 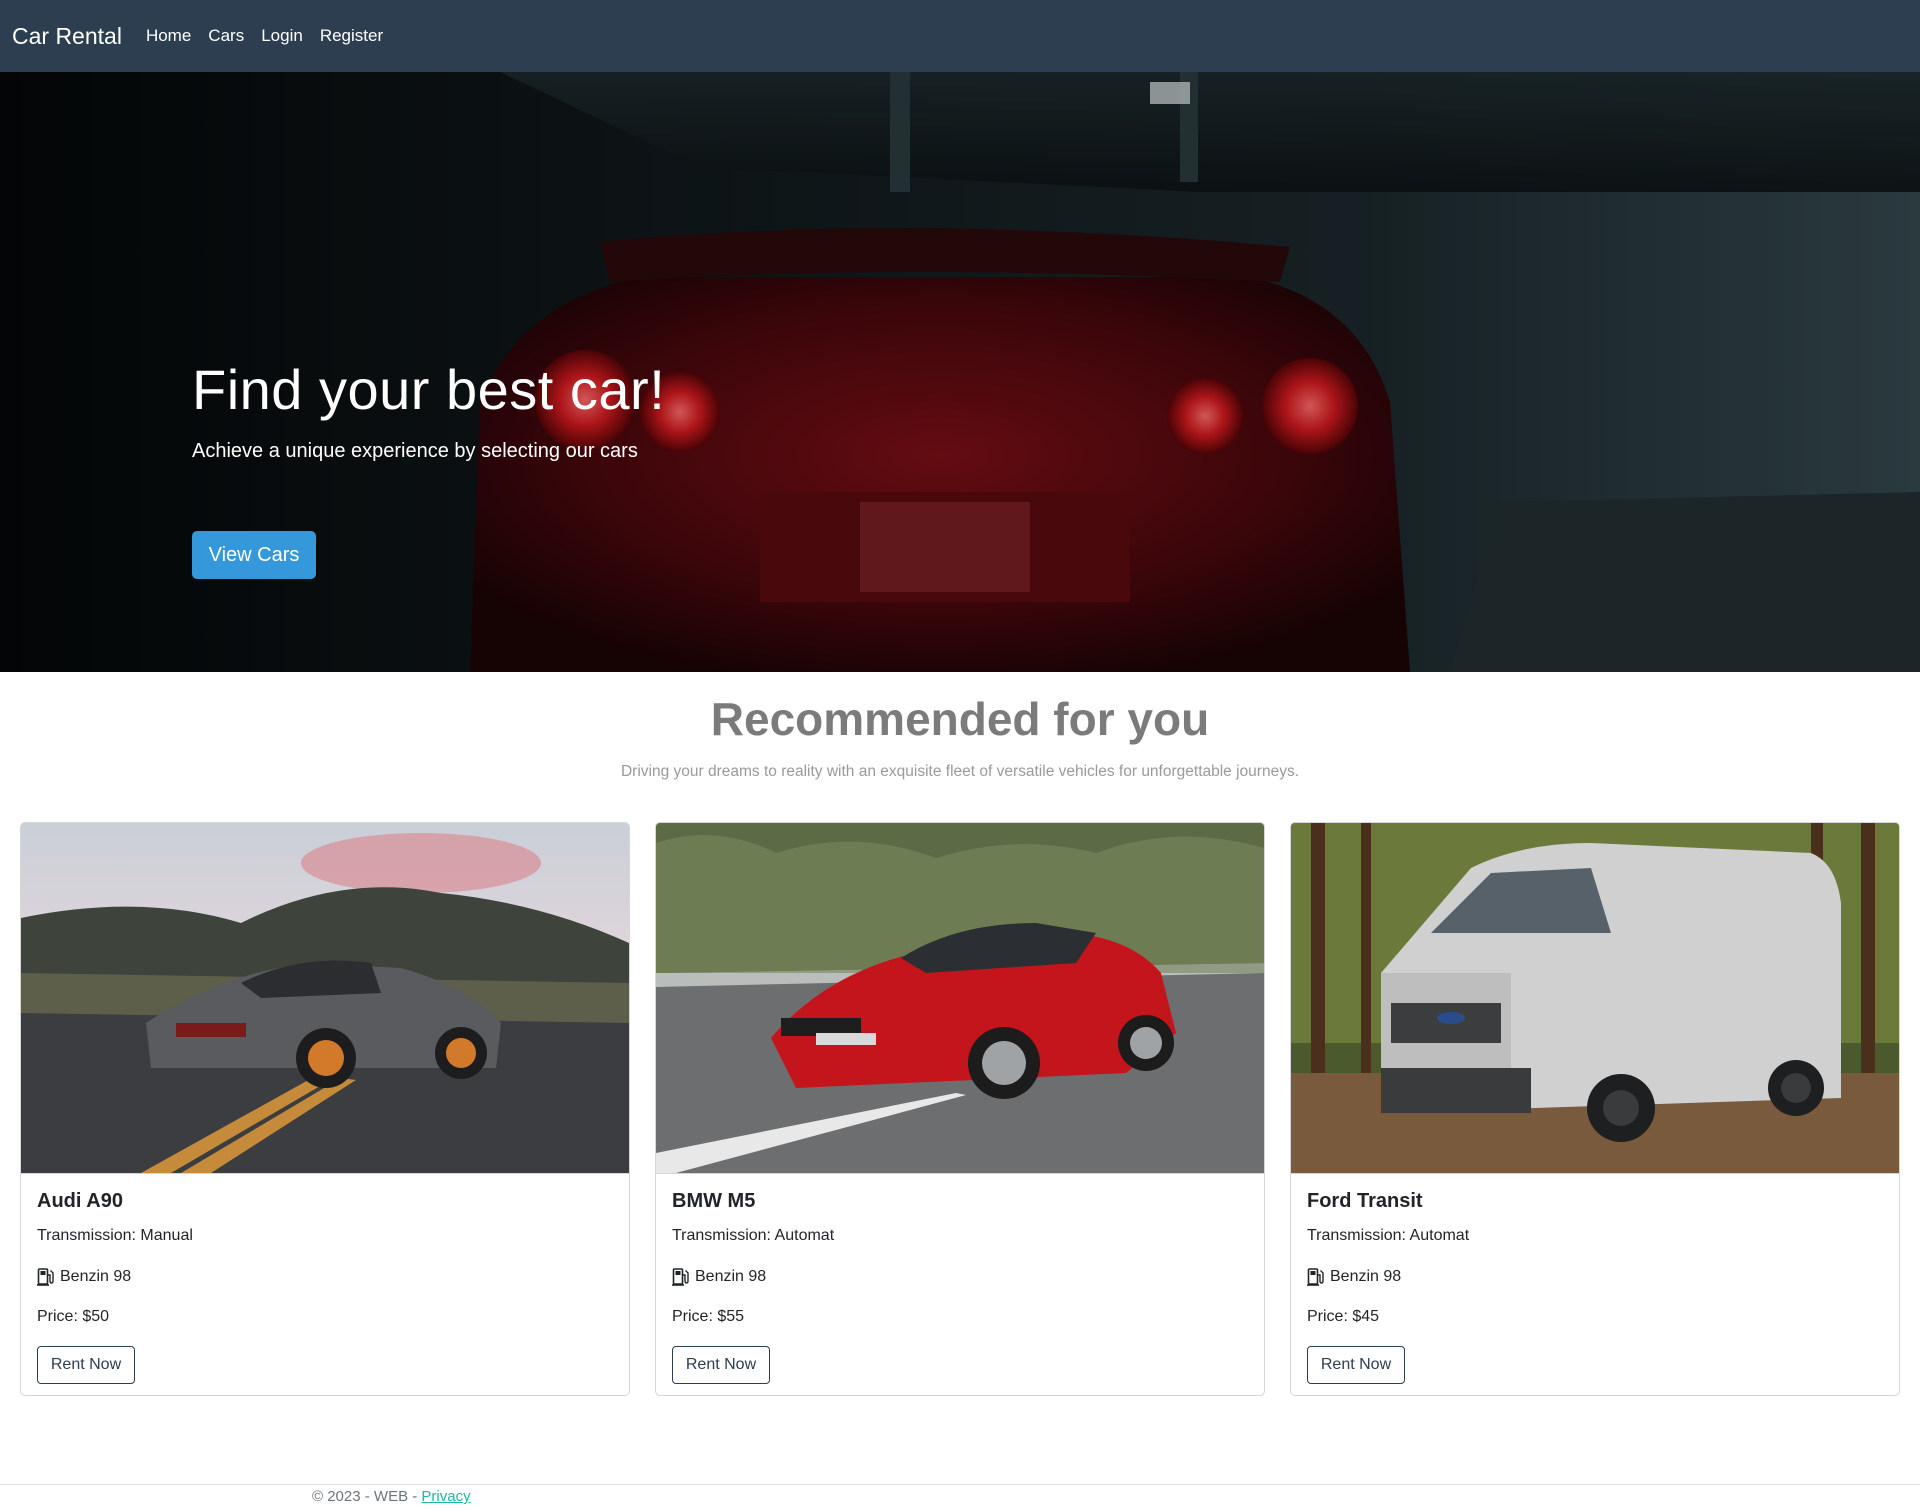 What do you see at coordinates (67, 36) in the screenshot?
I see `brand-link: Car Rental` at bounding box center [67, 36].